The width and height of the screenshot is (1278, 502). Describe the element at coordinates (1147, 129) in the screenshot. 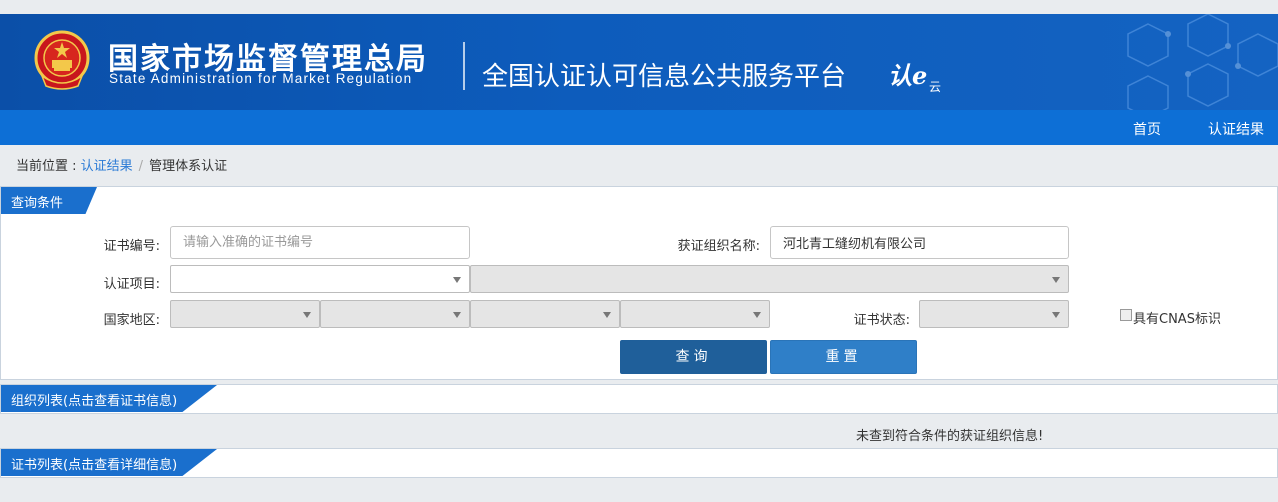

I see `nav-home-link: 首页` at that location.